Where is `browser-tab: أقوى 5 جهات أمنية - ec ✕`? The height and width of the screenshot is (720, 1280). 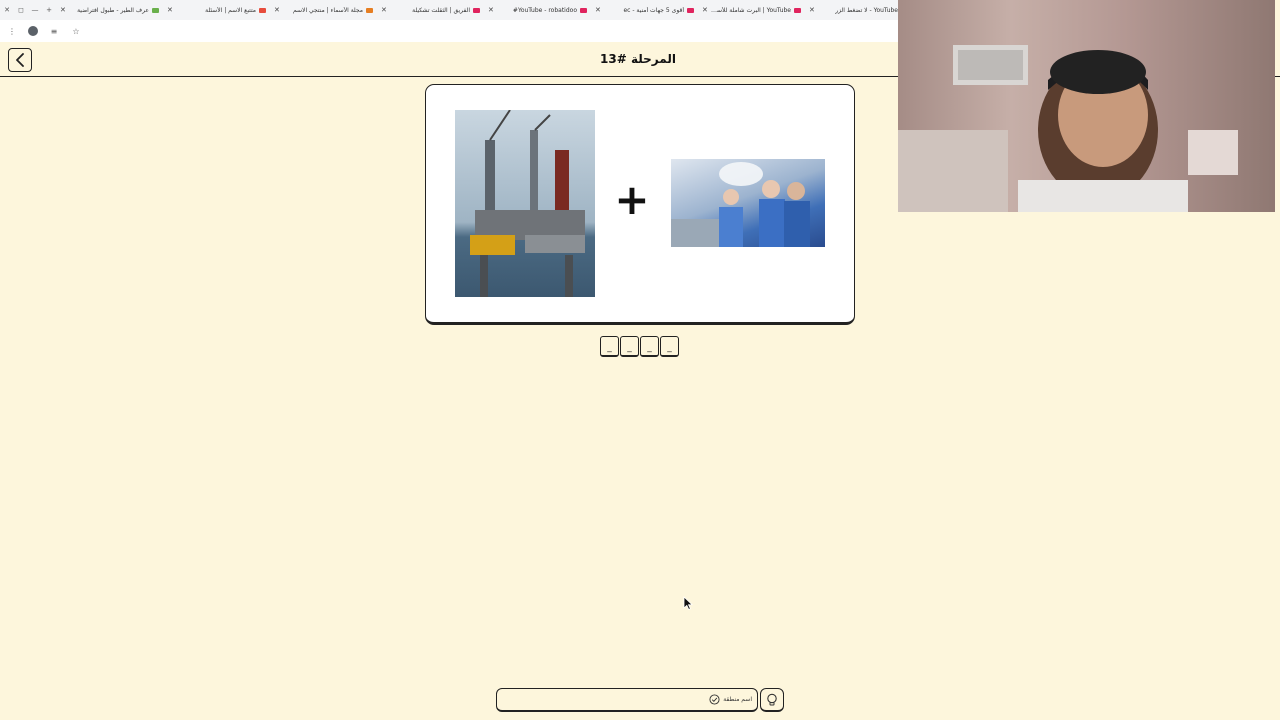
browser-tab: أقوى 5 جهات أمنية - ec ✕ is located at coordinates (644, 10).